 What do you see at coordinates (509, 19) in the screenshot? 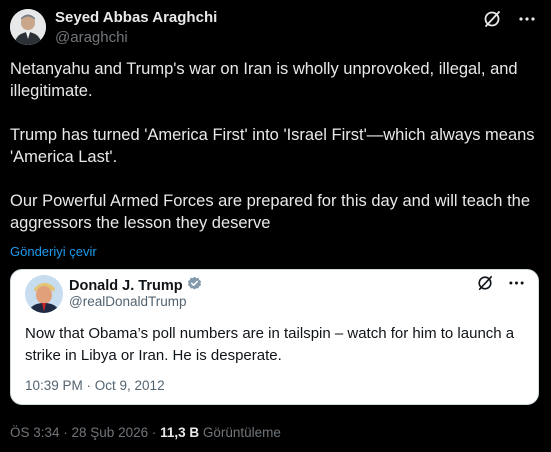
I see `tweet-actions` at bounding box center [509, 19].